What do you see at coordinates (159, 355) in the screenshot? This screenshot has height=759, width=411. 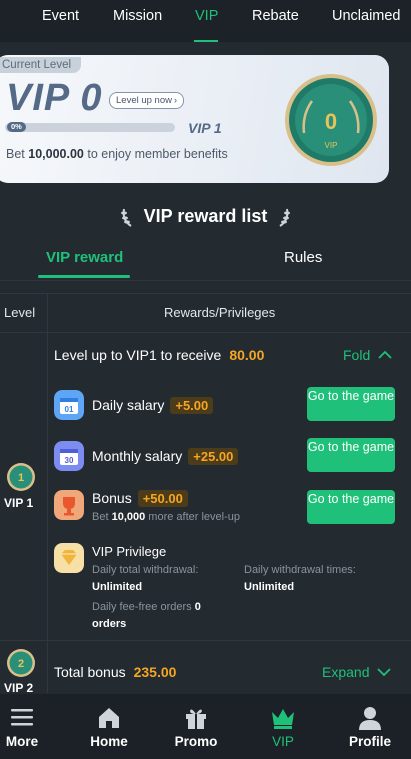 I see `vip1-level-up-line: Level up to VIP1 to receive 80.00` at bounding box center [159, 355].